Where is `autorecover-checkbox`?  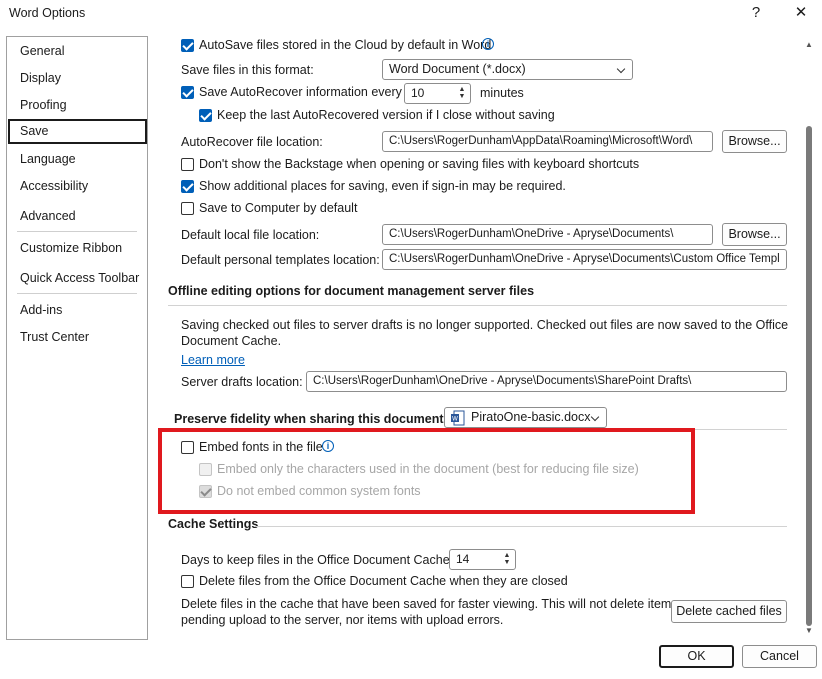 autorecover-checkbox is located at coordinates (187, 92).